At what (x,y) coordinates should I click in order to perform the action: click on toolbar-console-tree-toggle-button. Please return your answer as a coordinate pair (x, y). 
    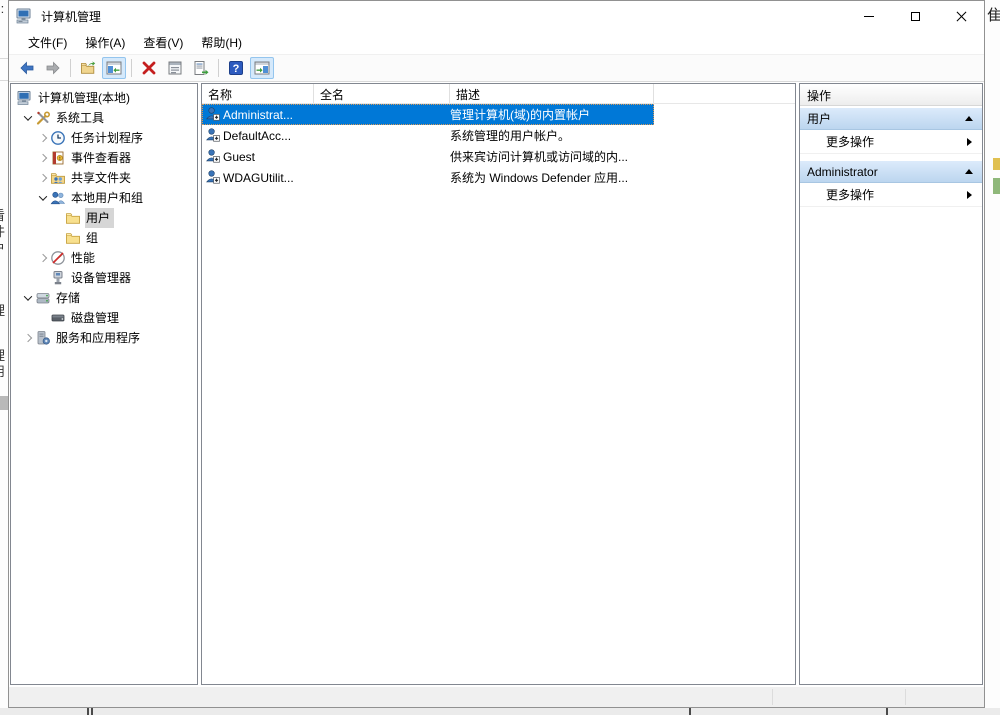
    Looking at the image, I should click on (114, 68).